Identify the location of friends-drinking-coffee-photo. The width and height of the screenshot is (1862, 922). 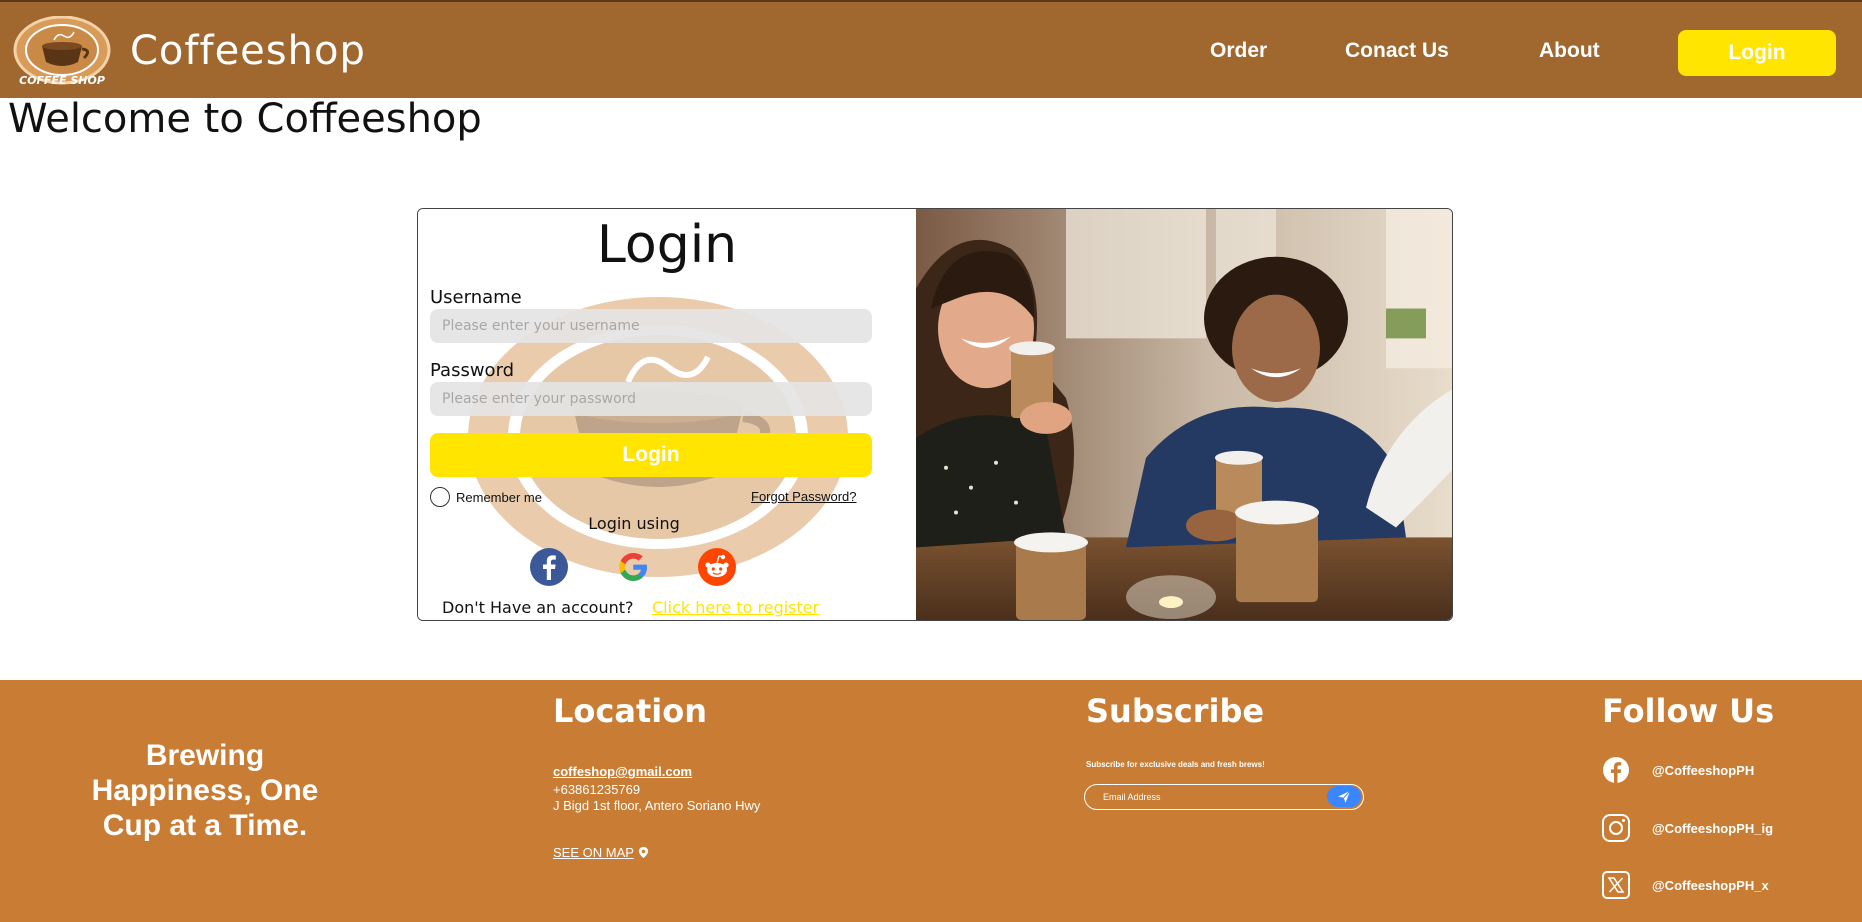
(1184, 414).